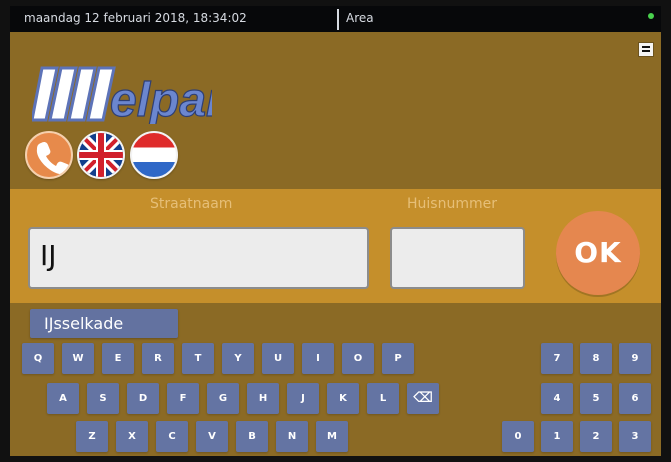 This screenshot has width=671, height=462. Describe the element at coordinates (161, 99) in the screenshot. I see `logo-text: elpar` at that location.